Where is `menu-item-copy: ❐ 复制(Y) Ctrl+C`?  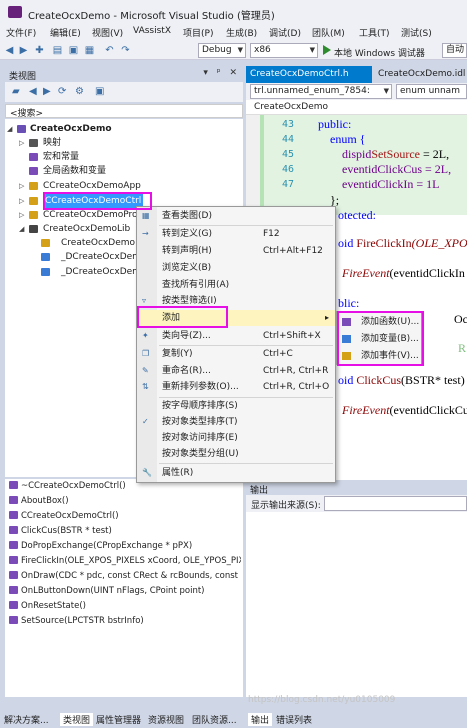 menu-item-copy: ❐ 复制(Y) Ctrl+C is located at coordinates (236, 354).